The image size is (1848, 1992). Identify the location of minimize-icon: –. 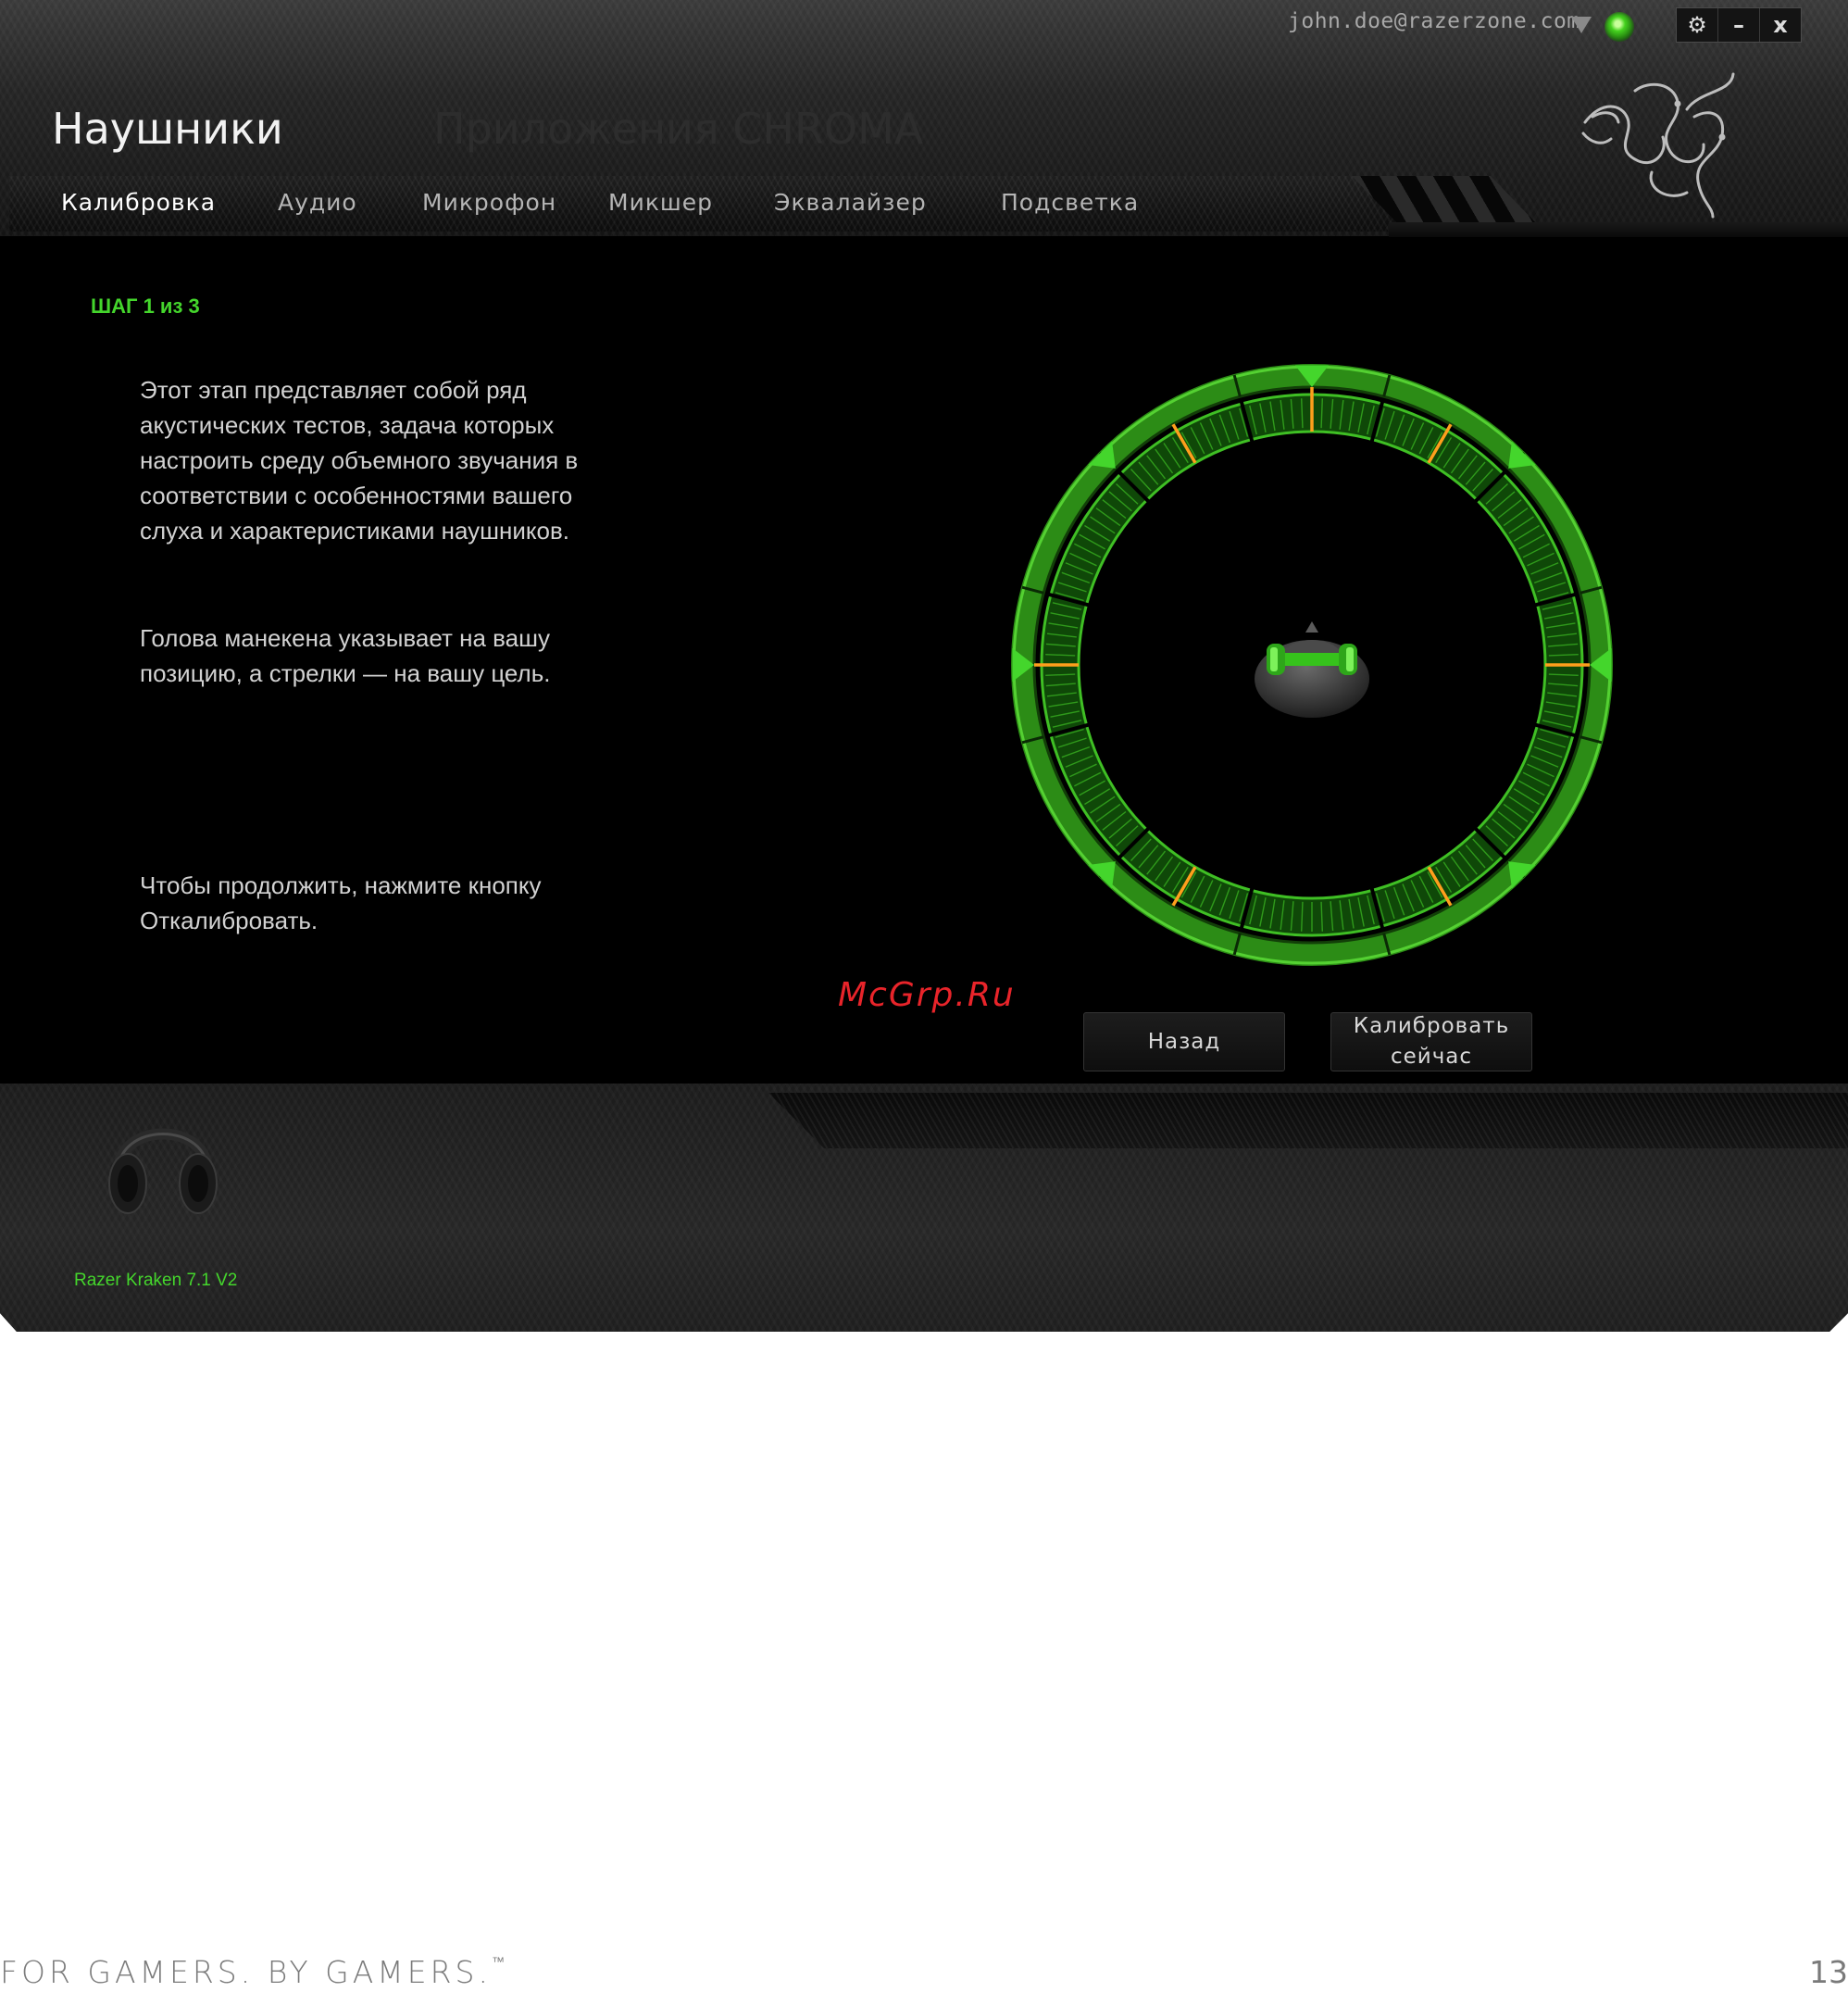
(1738, 25).